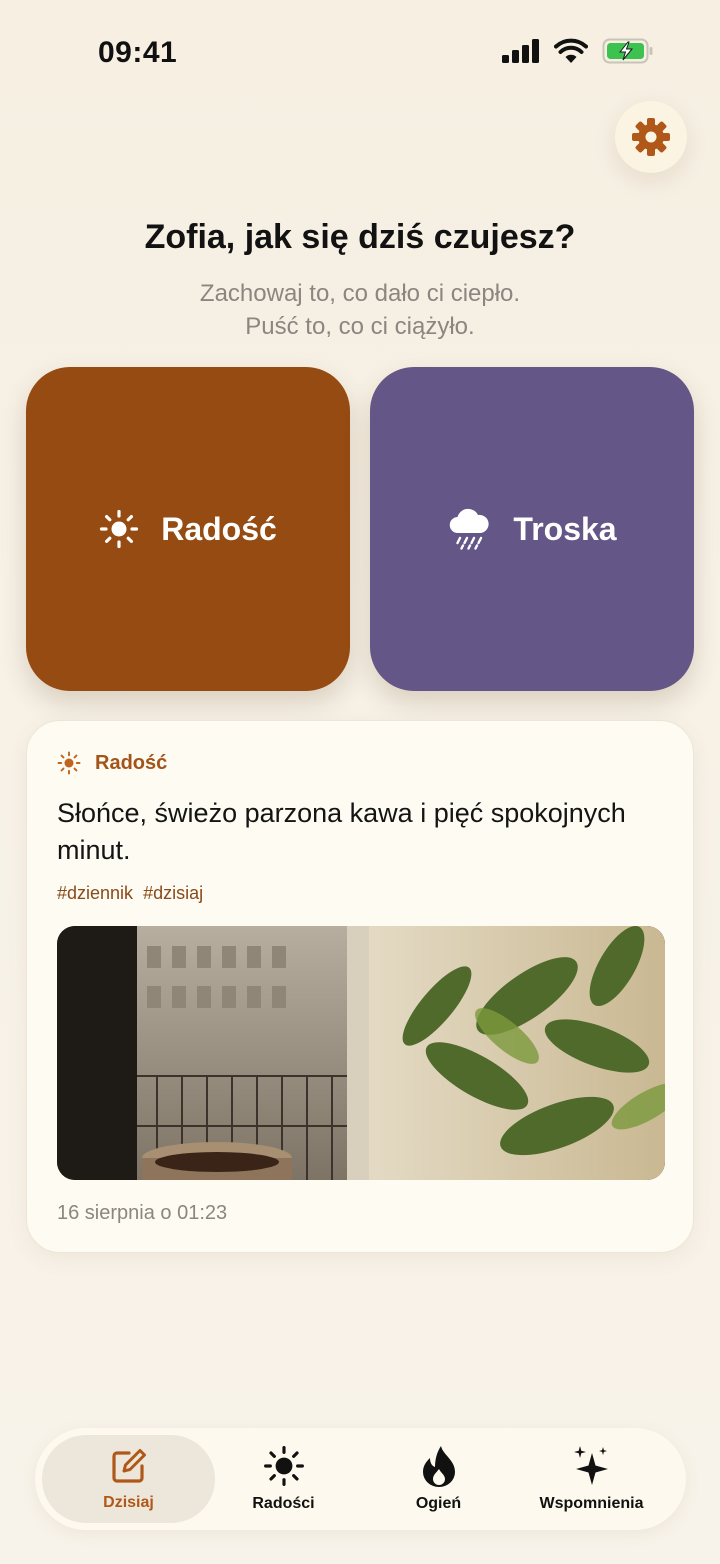  What do you see at coordinates (571, 50) in the screenshot?
I see `wifi-icon` at bounding box center [571, 50].